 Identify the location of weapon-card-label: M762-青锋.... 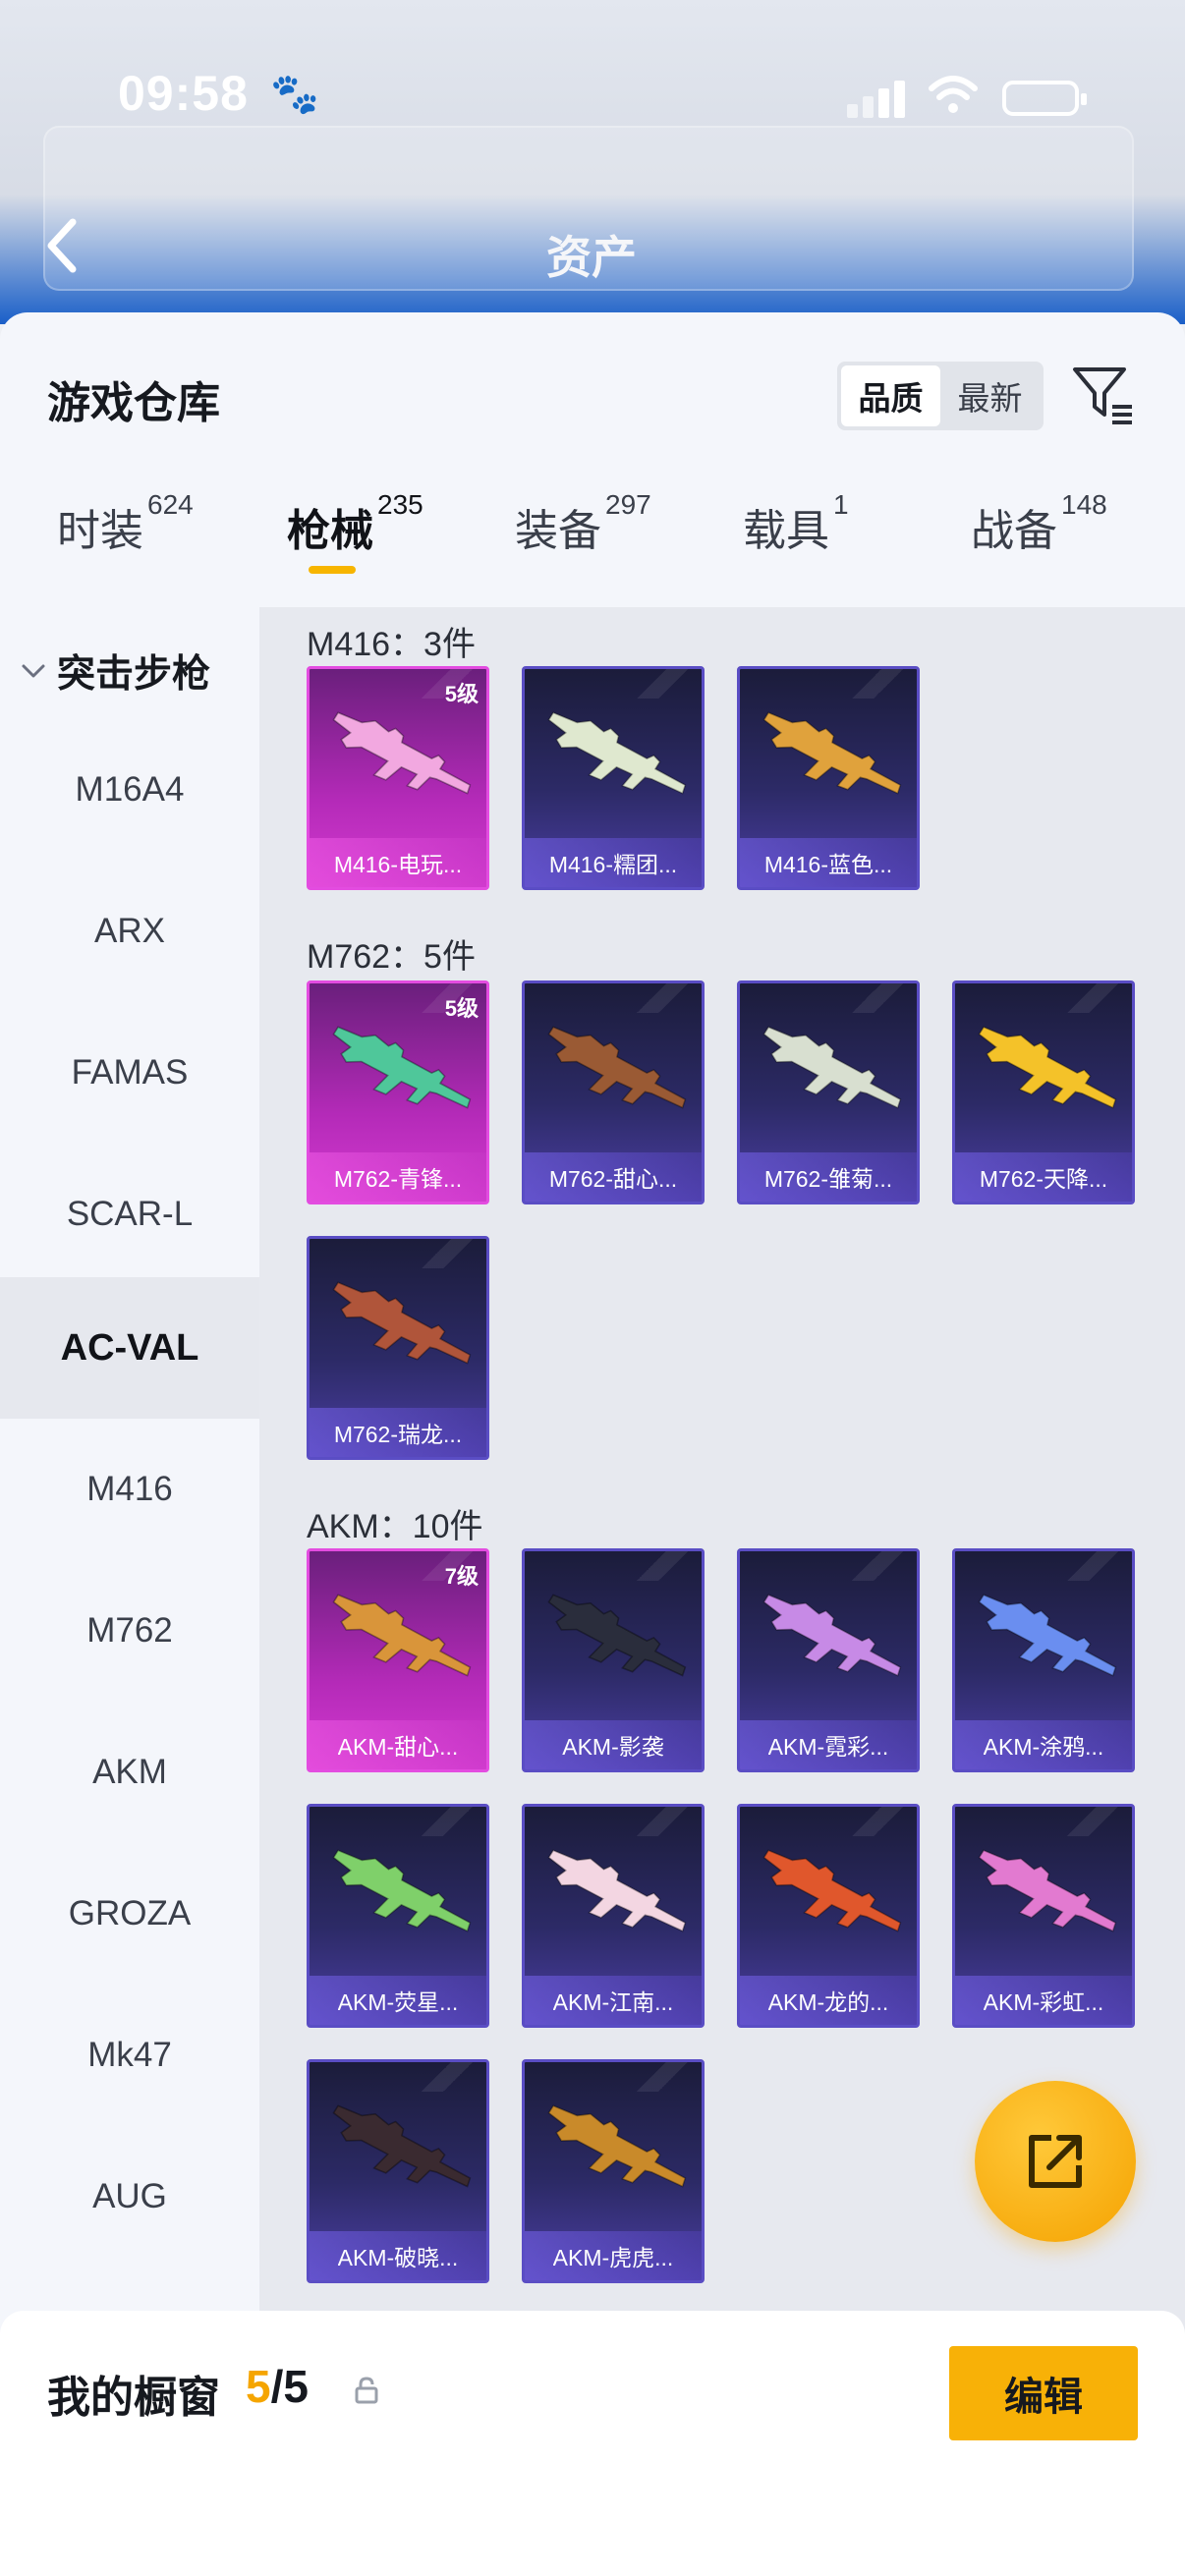
(398, 1179).